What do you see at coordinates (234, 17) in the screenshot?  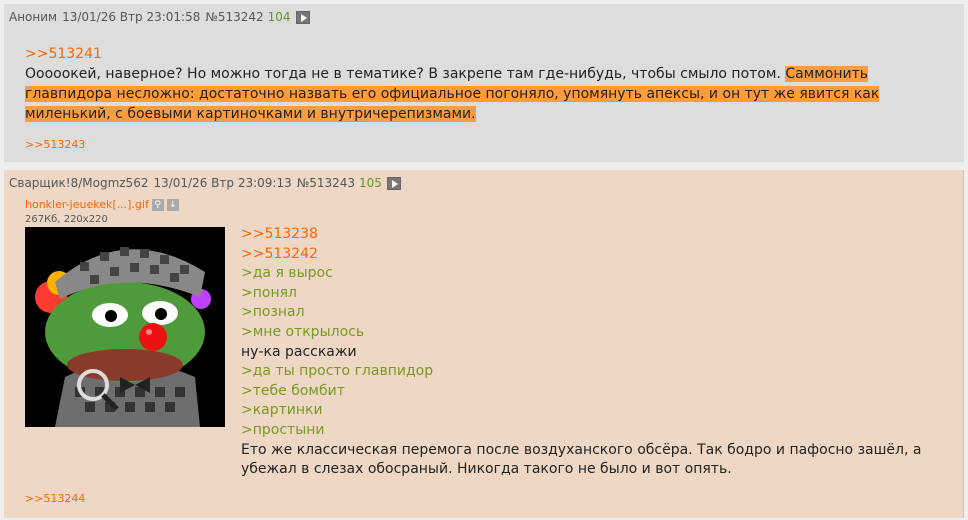 I see `post-number: №513242` at bounding box center [234, 17].